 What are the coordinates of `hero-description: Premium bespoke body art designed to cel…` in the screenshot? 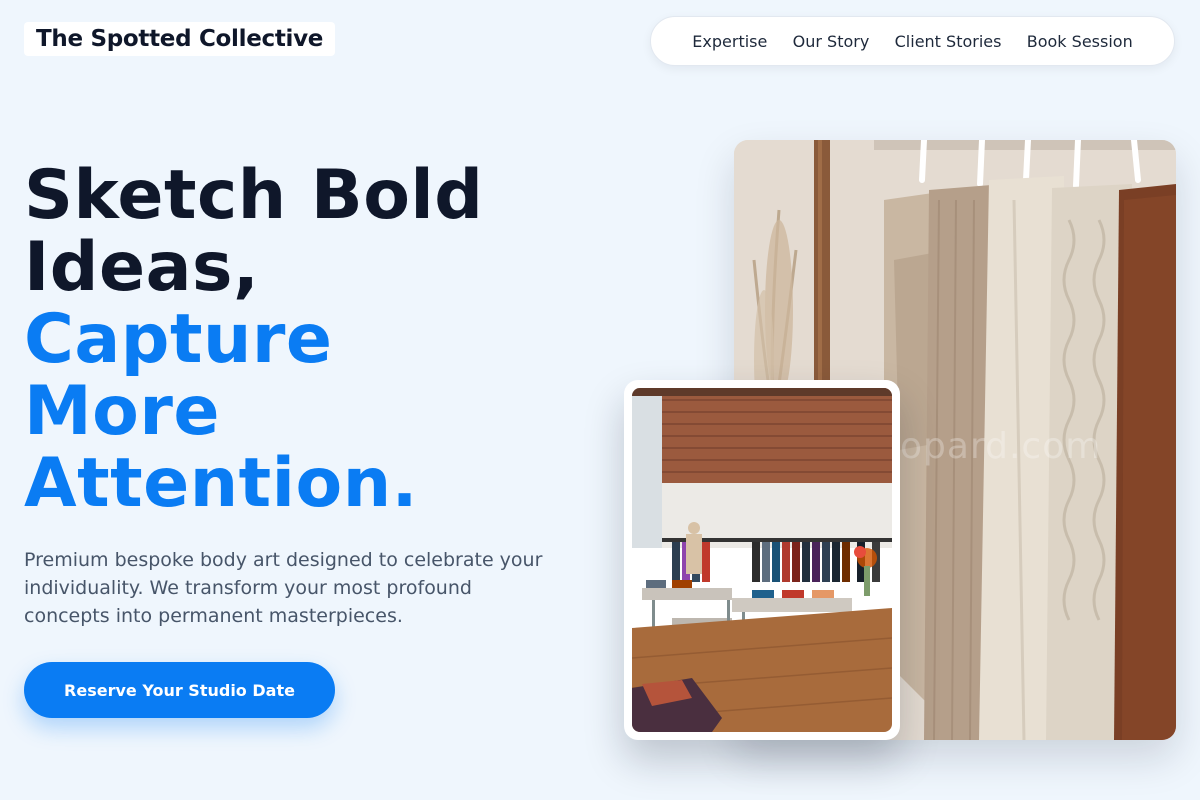 It's located at (283, 588).